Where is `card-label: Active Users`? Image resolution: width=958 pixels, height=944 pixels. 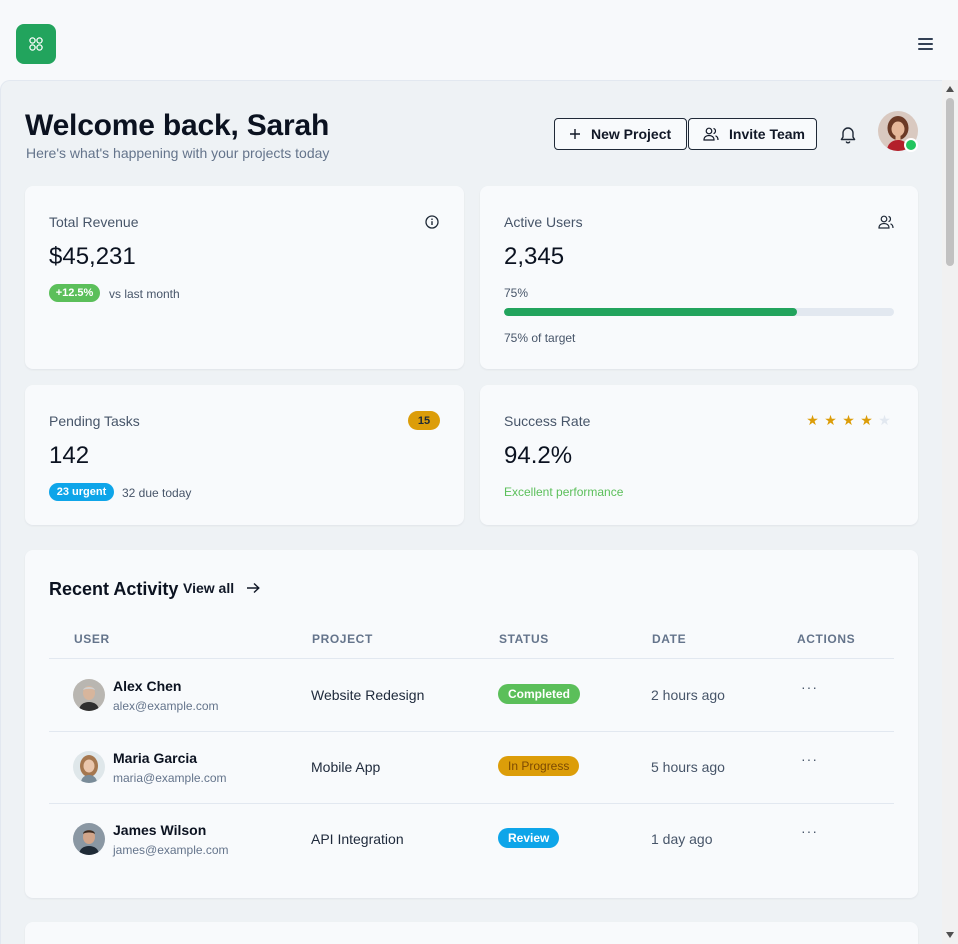 card-label: Active Users is located at coordinates (543, 222).